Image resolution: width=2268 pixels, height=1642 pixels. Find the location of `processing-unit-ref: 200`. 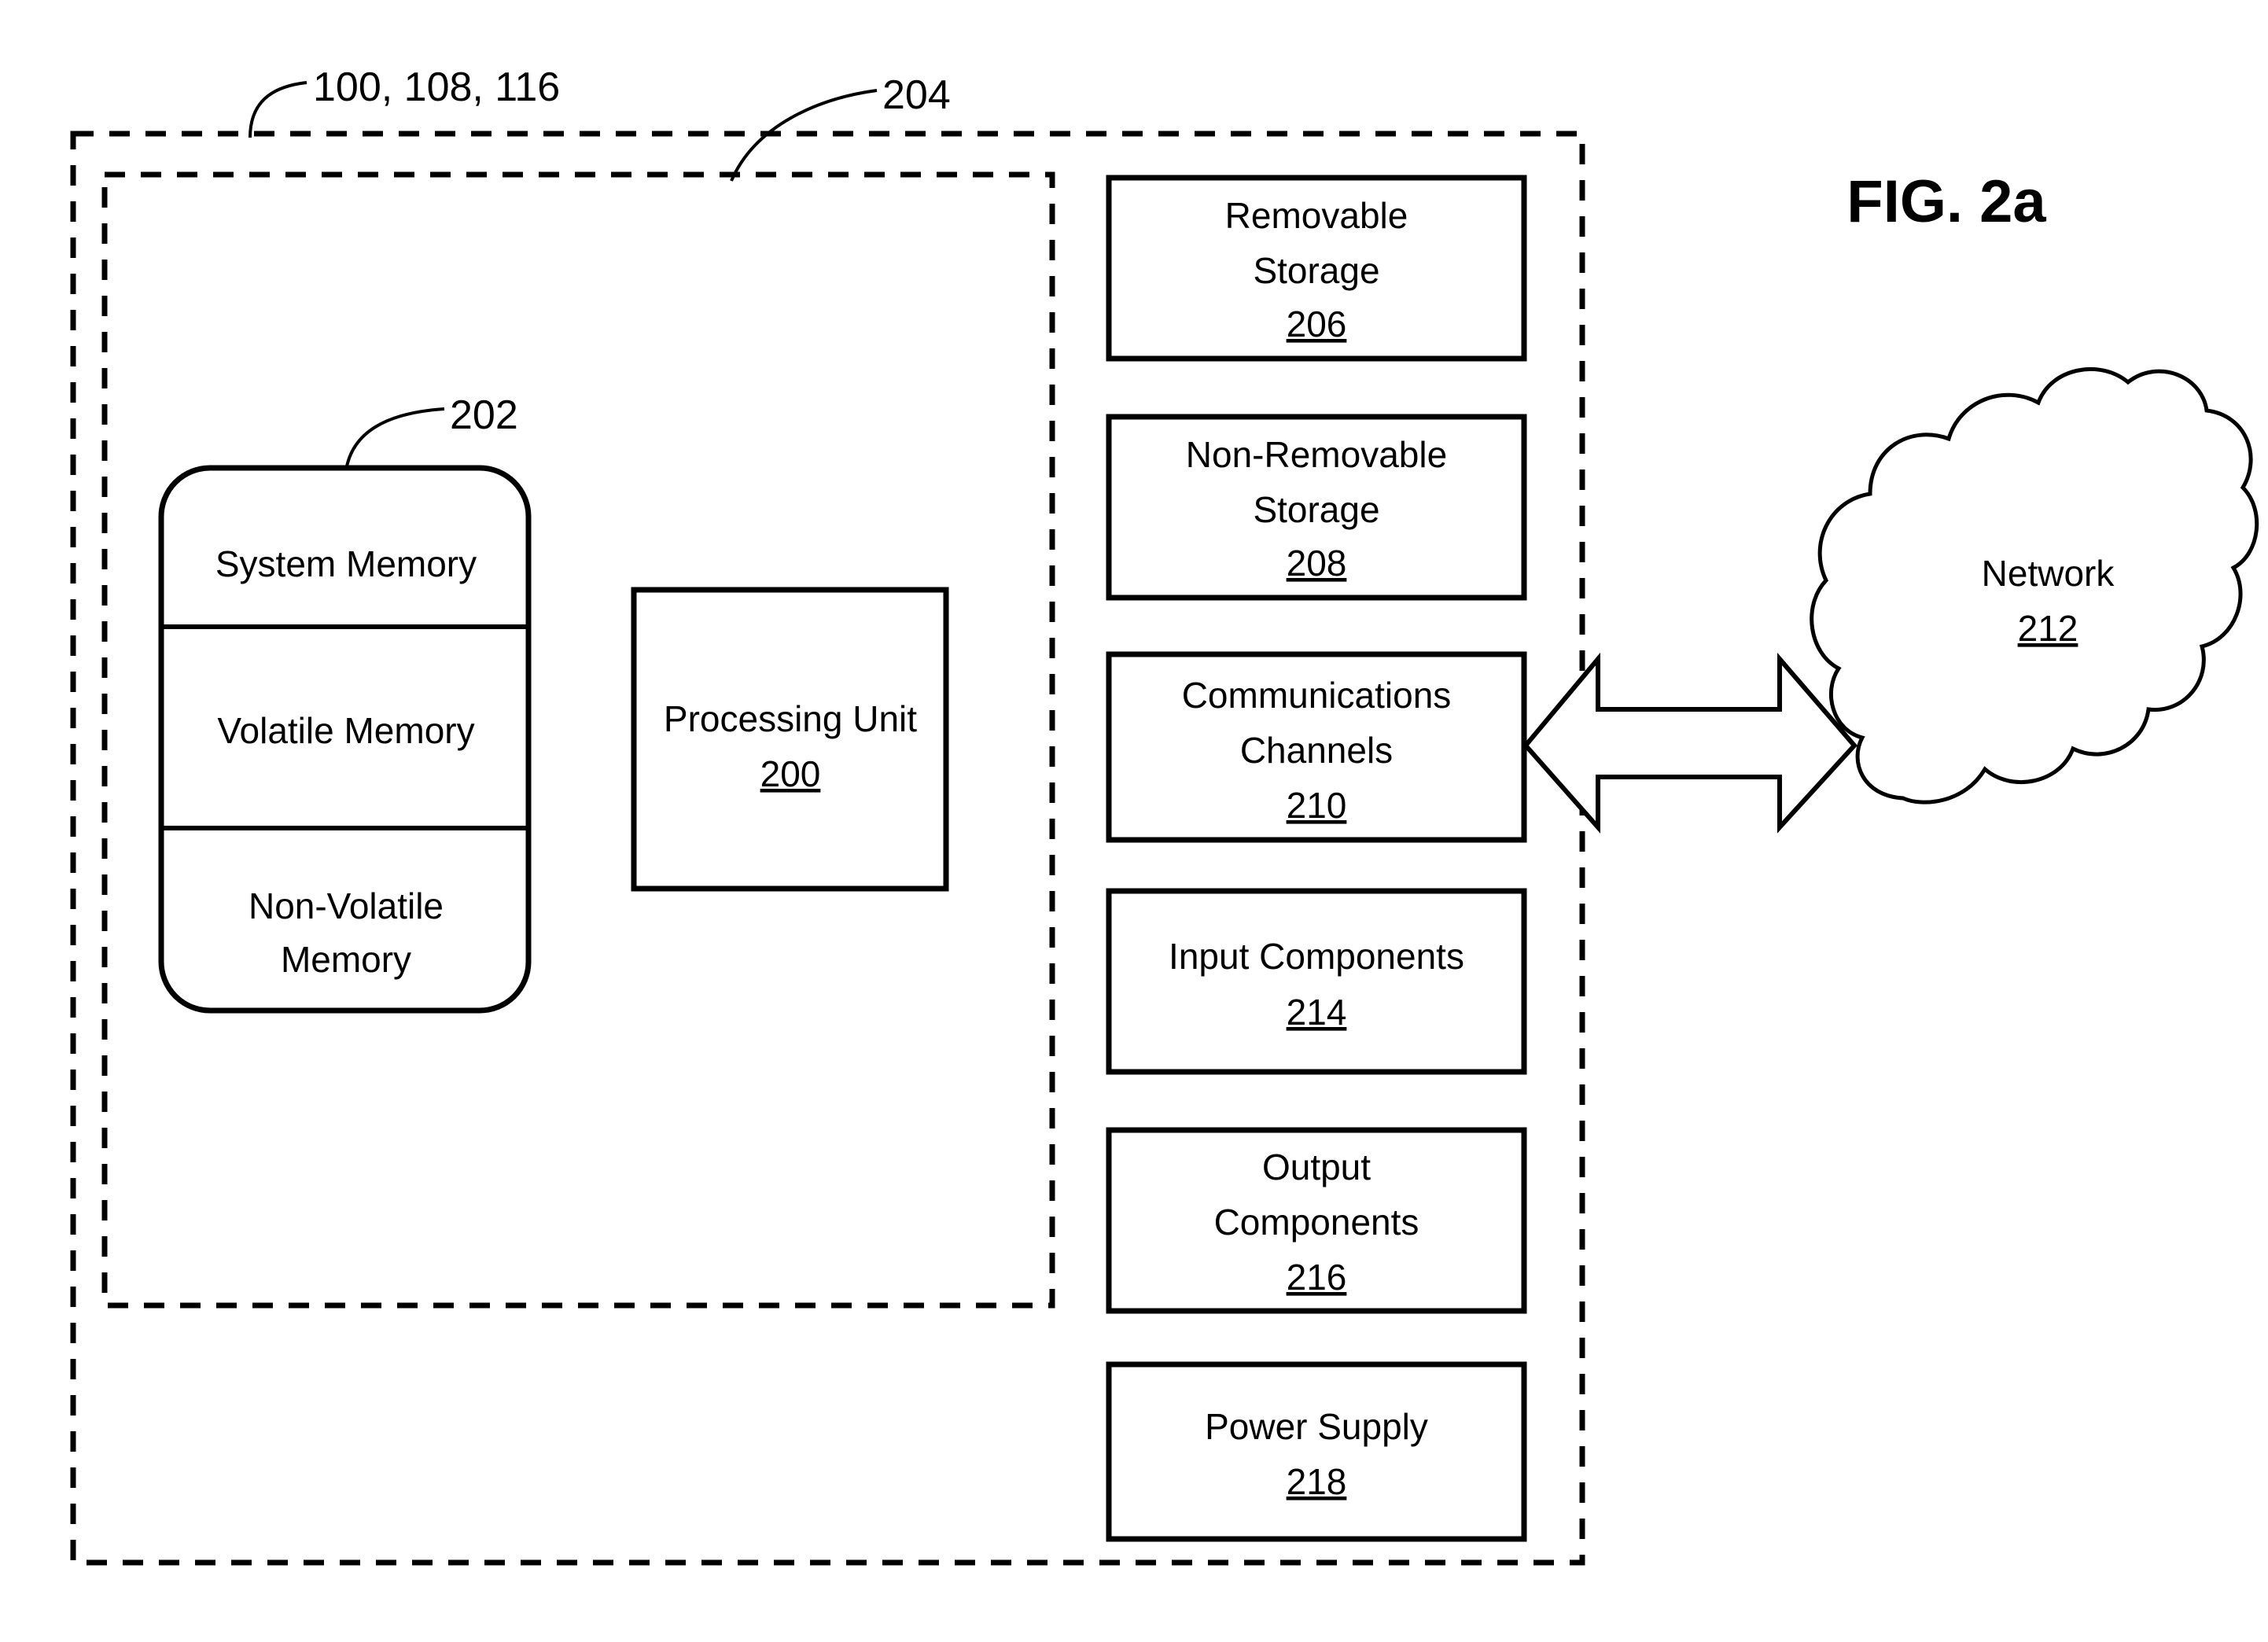

processing-unit-ref: 200 is located at coordinates (791, 773).